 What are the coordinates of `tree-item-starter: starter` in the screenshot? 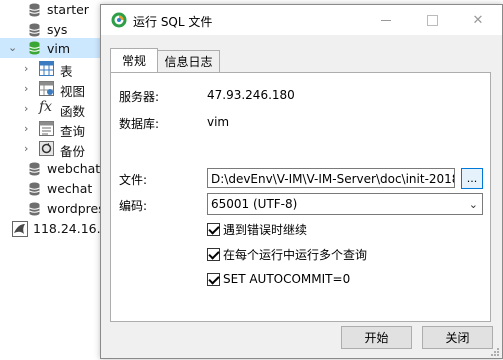 It's located at (55, 10).